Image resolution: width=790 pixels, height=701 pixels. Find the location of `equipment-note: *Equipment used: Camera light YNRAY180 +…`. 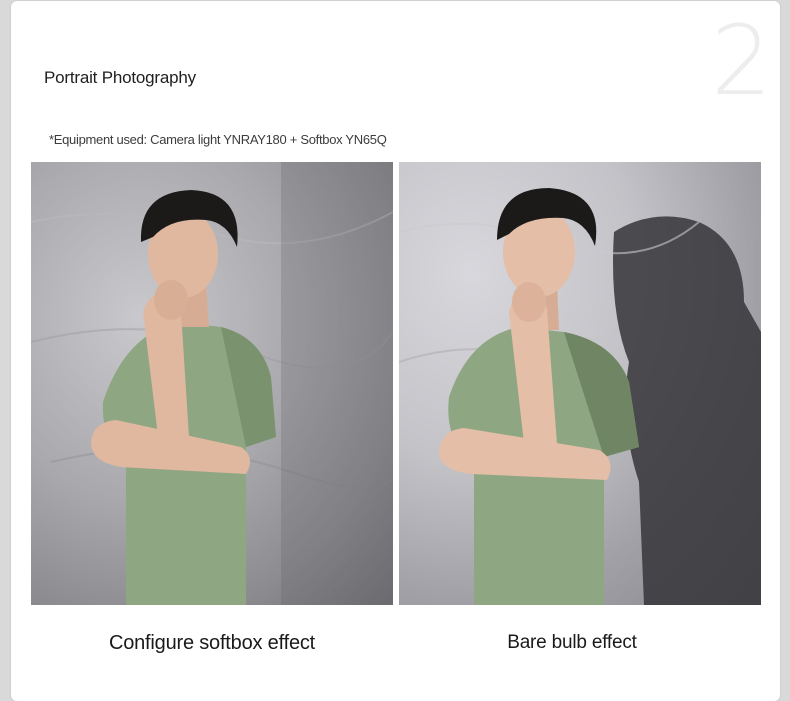

equipment-note: *Equipment used: Camera light YNRAY180 +… is located at coordinates (218, 139).